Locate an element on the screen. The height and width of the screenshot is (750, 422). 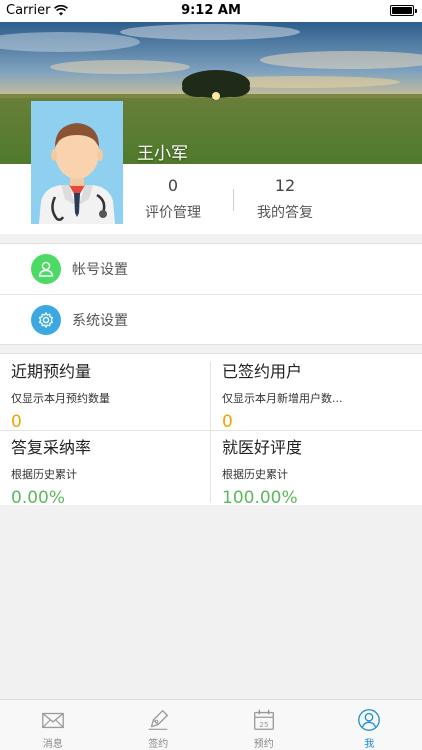
status-bar: Carrier 9:12 AM is located at coordinates (211, 11).